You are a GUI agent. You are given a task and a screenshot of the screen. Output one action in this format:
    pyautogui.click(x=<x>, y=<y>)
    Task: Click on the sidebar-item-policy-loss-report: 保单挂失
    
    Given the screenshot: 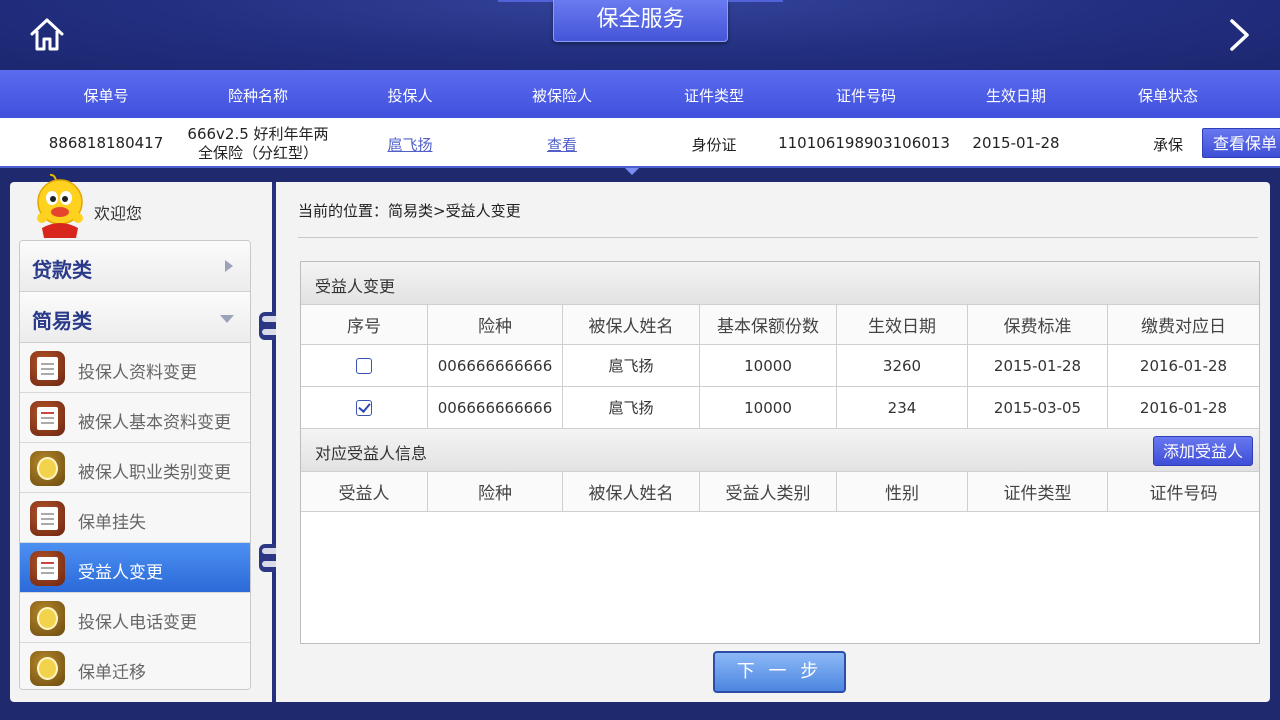 What is the action you would take?
    pyautogui.click(x=135, y=518)
    